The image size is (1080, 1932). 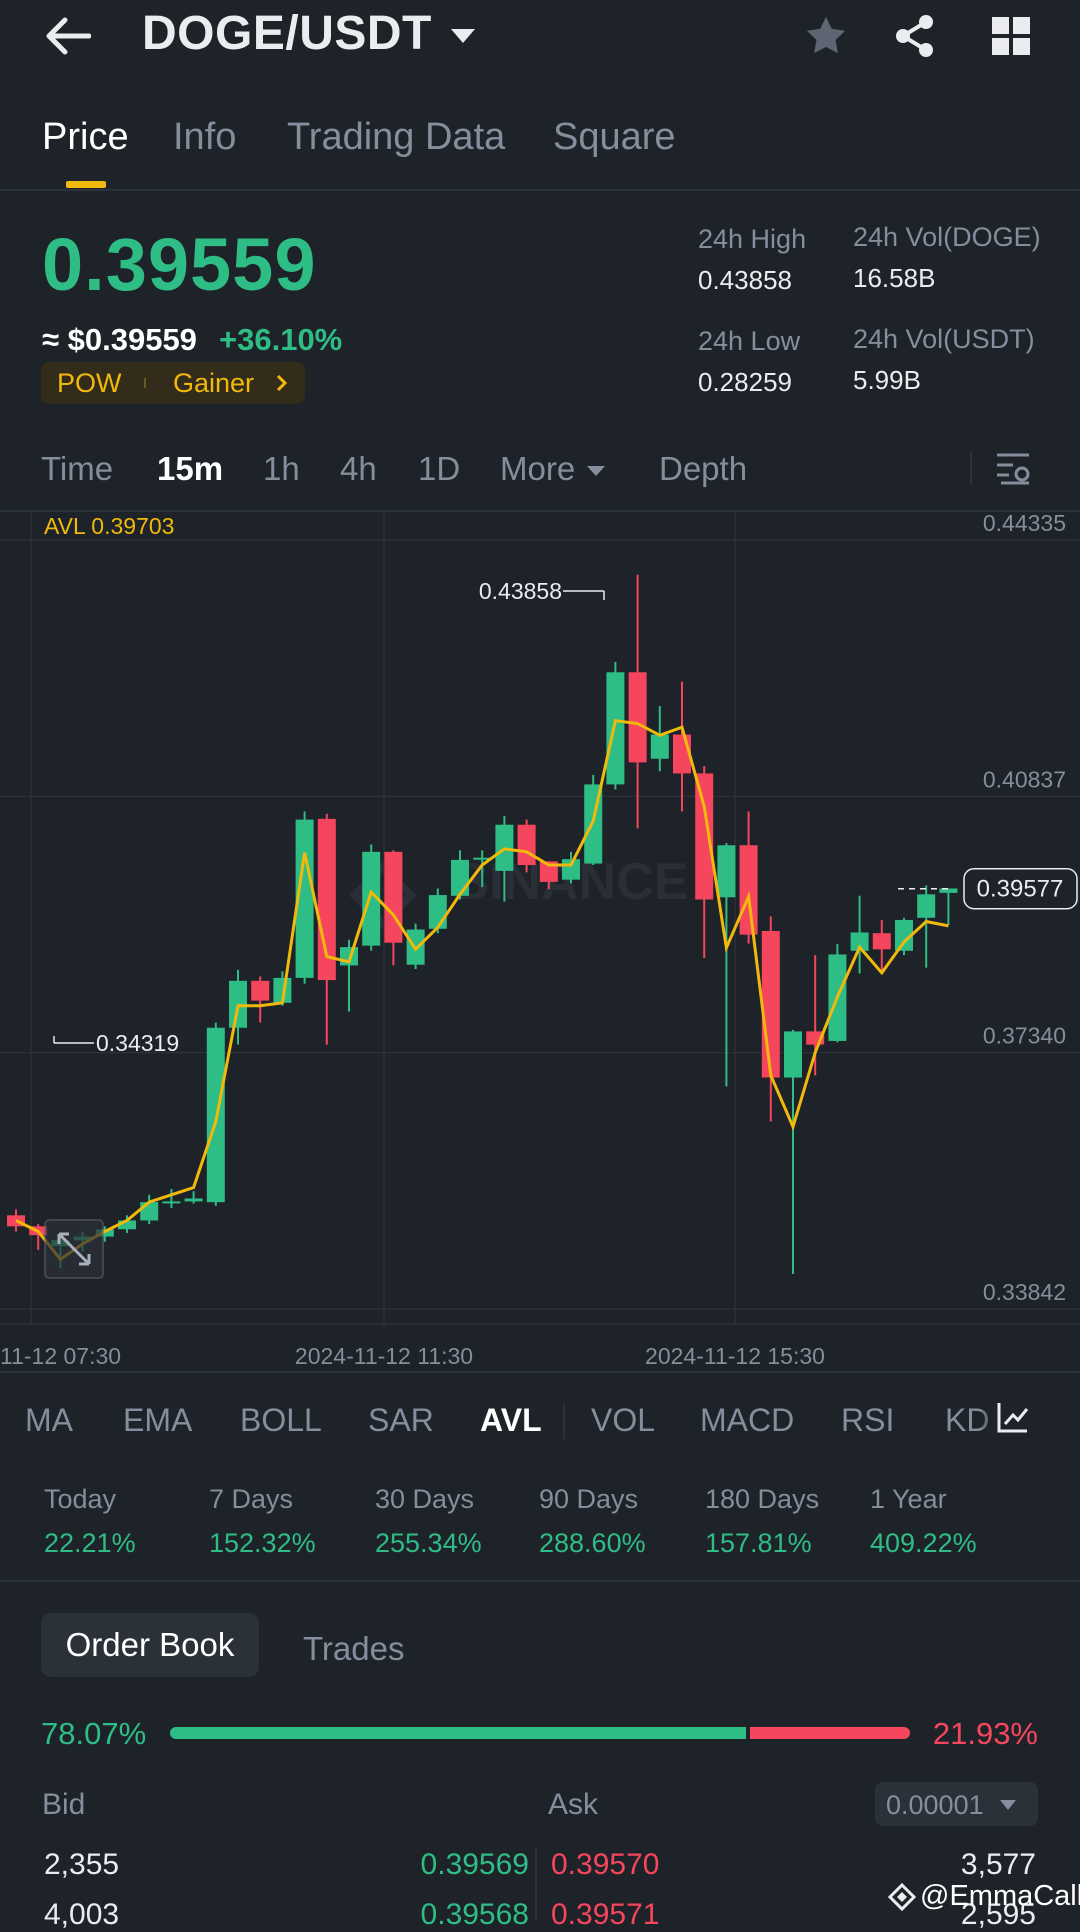 What do you see at coordinates (287, 33) in the screenshot?
I see `pair-title: DOGE/USDT` at bounding box center [287, 33].